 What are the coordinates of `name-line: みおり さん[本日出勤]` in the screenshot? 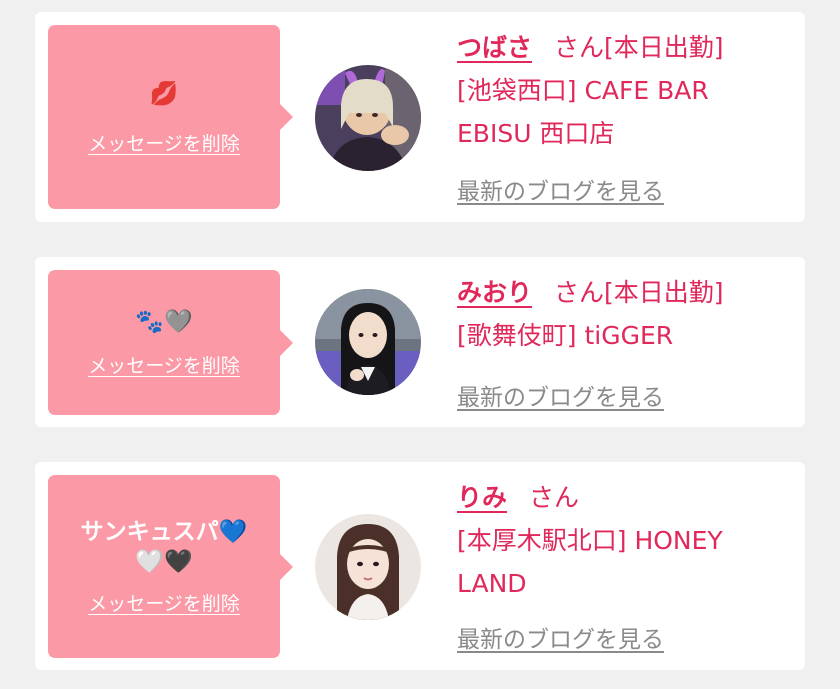 It's located at (622, 292).